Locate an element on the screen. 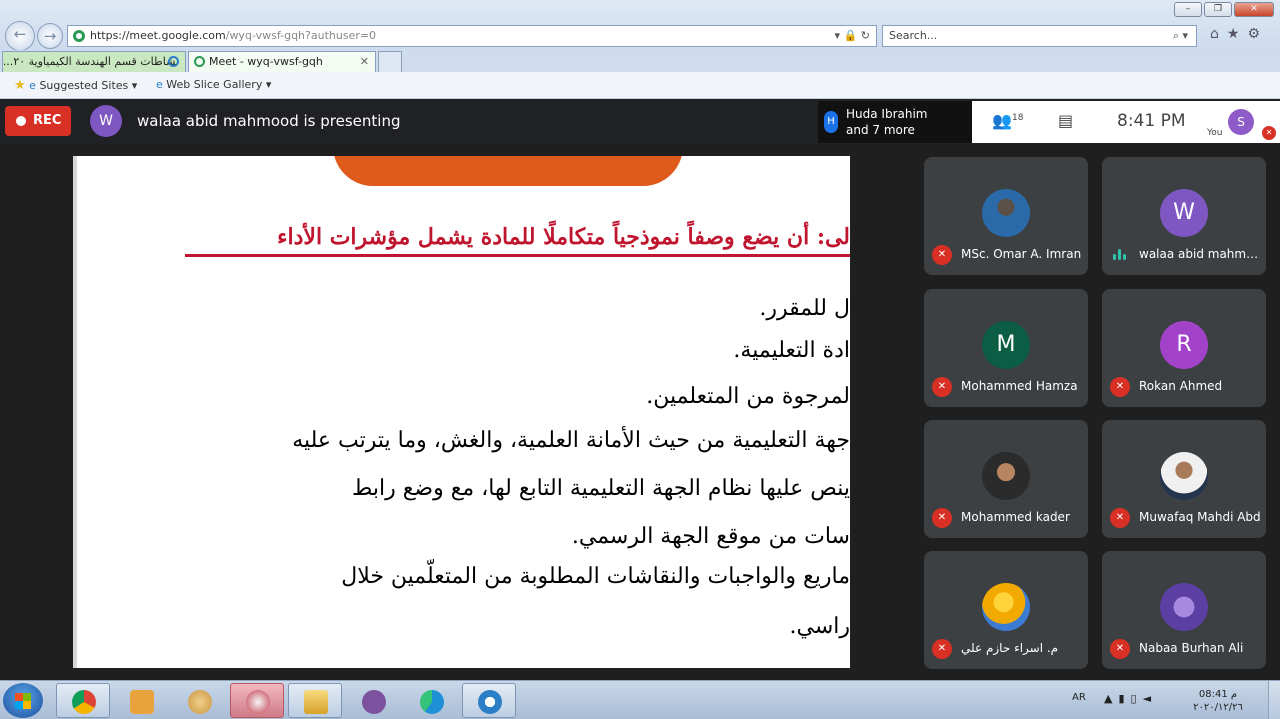  notification-avatar: H is located at coordinates (831, 122).